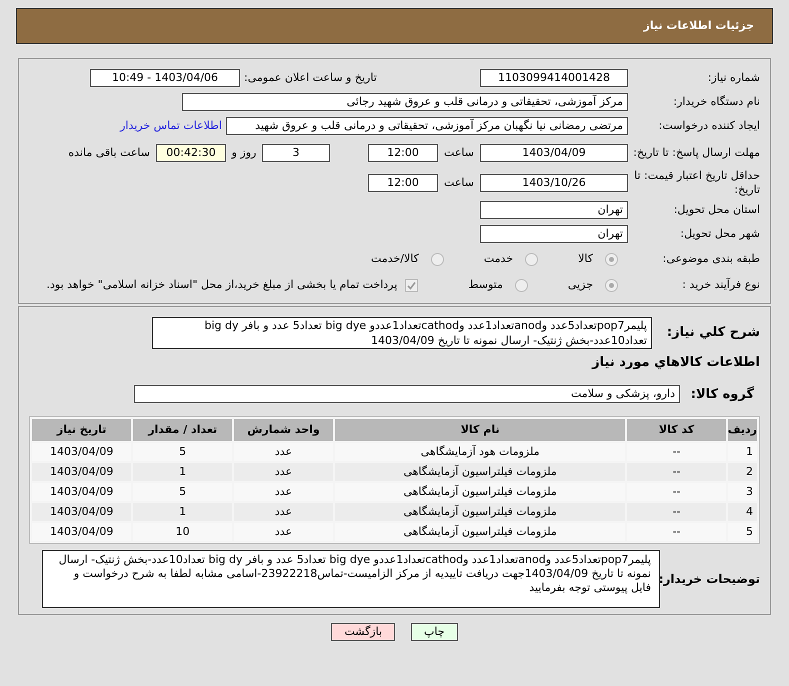 This screenshot has height=686, width=789. Describe the element at coordinates (554, 183) in the screenshot. I see `text-field: 1403/10/26` at that location.